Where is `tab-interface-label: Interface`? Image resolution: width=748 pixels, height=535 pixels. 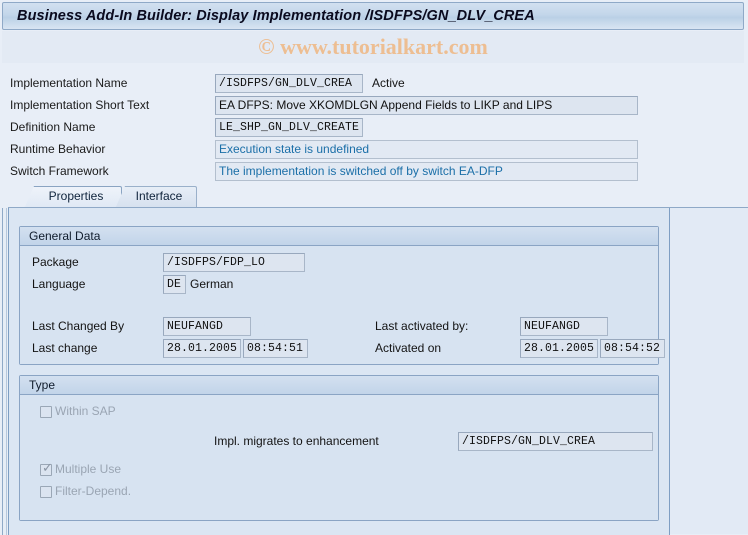
tab-interface-label: Interface is located at coordinates (159, 196).